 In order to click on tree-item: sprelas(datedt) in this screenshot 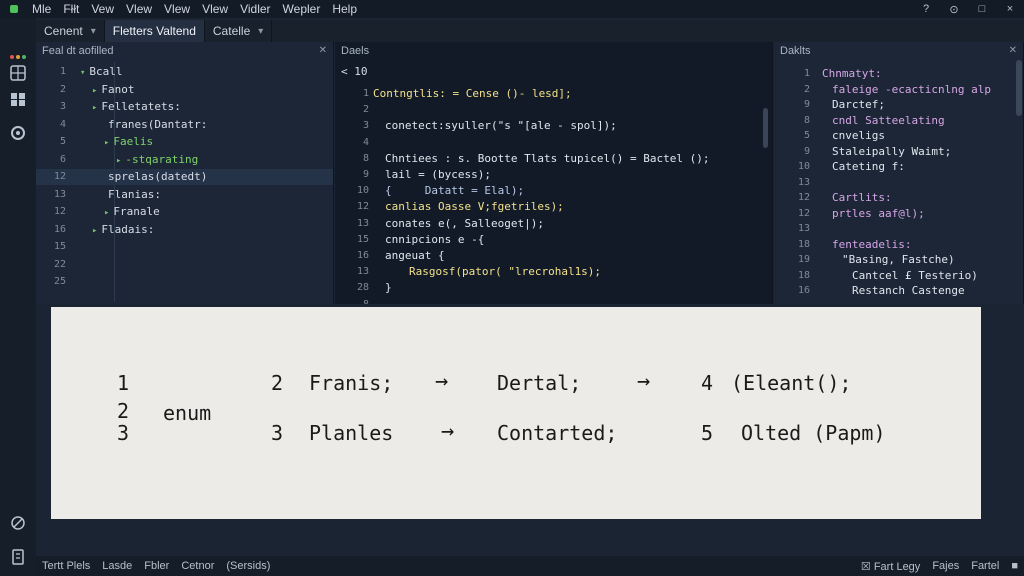, I will do `click(155, 177)`.